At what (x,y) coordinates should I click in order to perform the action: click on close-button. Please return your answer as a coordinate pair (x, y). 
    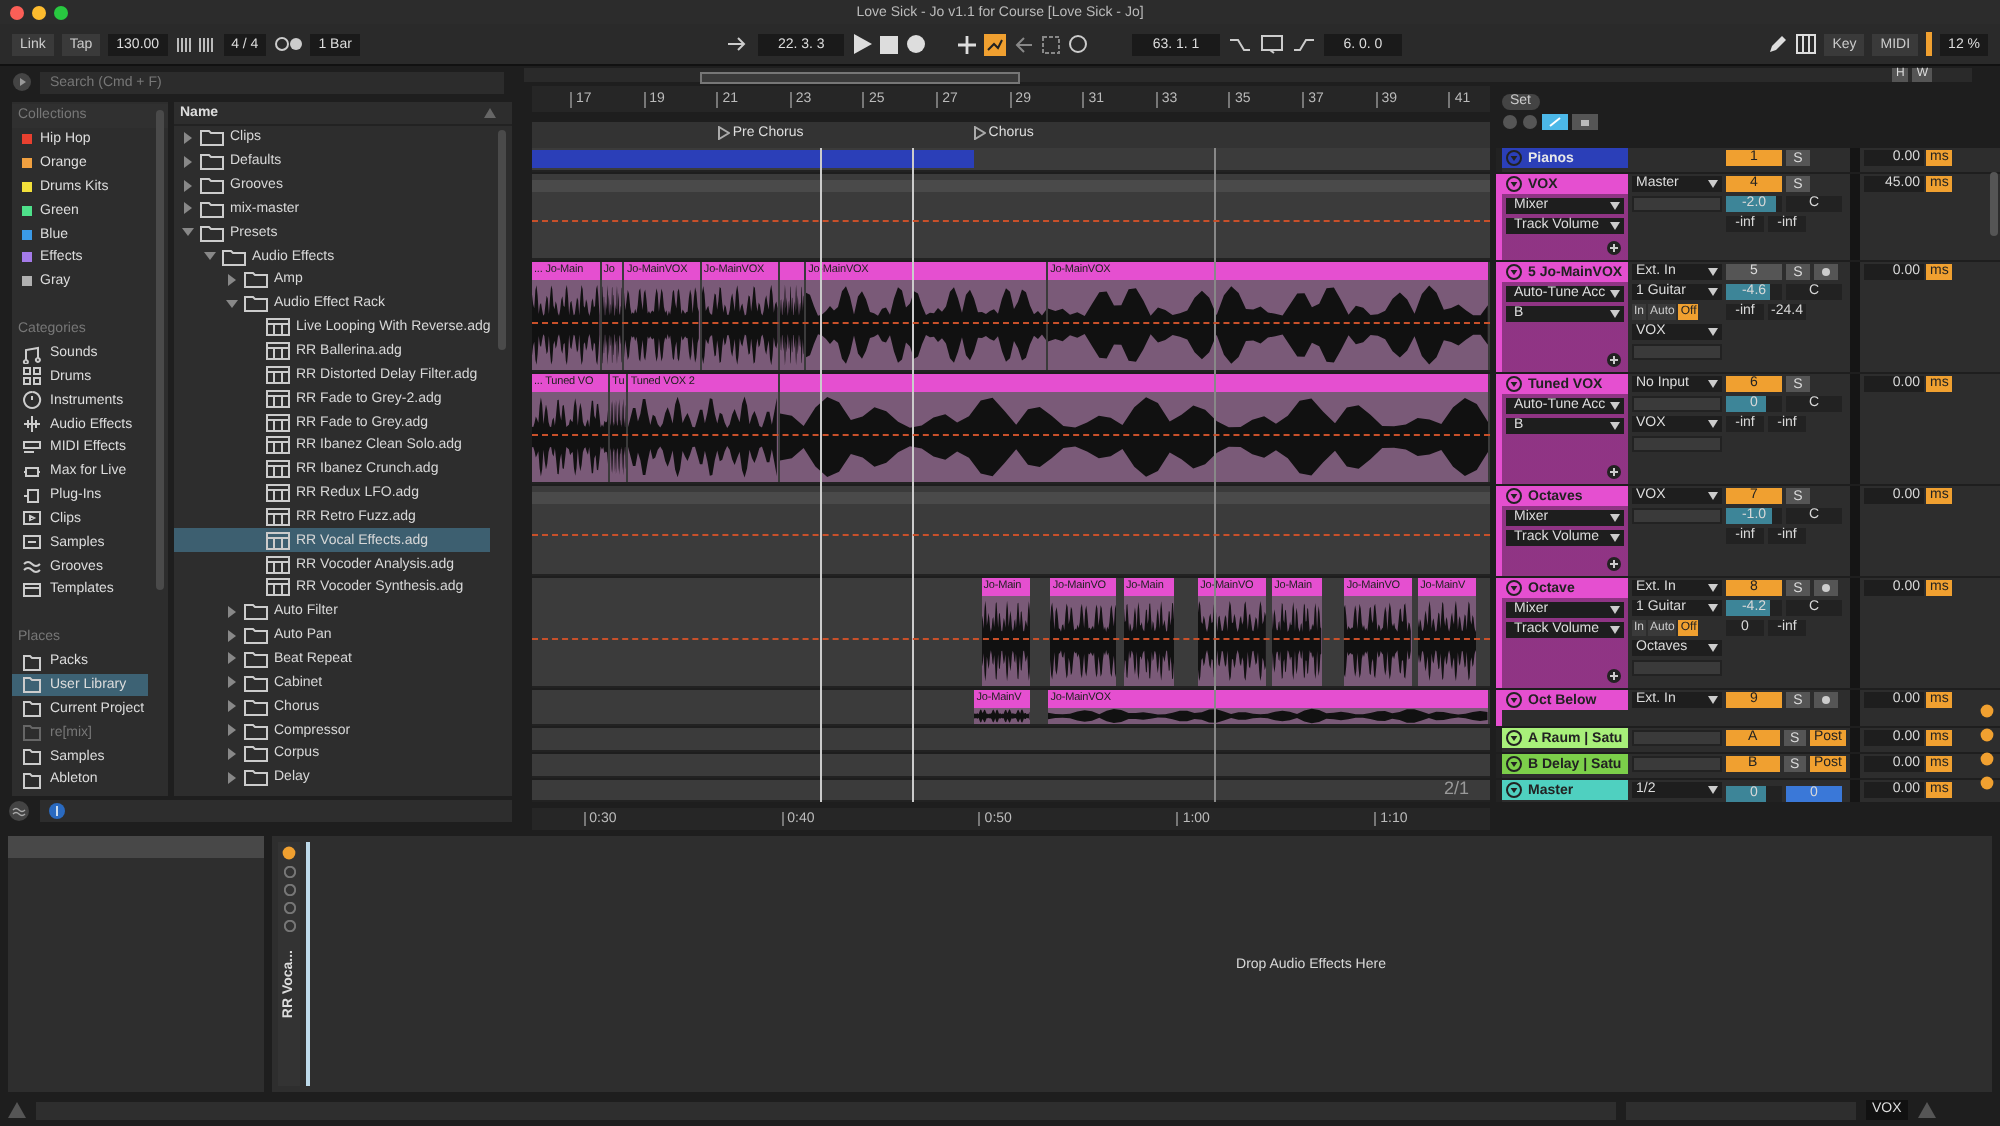
    Looking at the image, I should click on (17, 12).